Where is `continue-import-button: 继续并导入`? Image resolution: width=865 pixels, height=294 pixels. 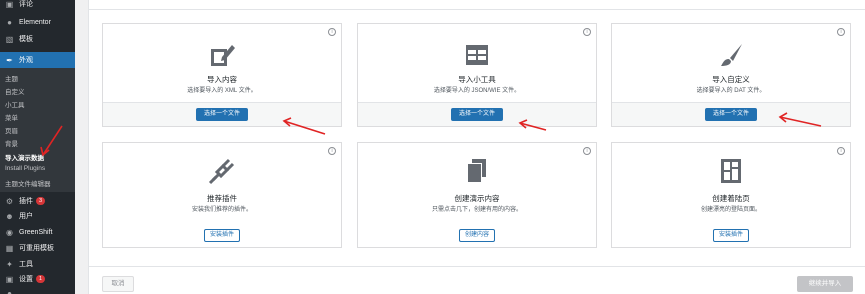 continue-import-button: 继续并导入 is located at coordinates (825, 284).